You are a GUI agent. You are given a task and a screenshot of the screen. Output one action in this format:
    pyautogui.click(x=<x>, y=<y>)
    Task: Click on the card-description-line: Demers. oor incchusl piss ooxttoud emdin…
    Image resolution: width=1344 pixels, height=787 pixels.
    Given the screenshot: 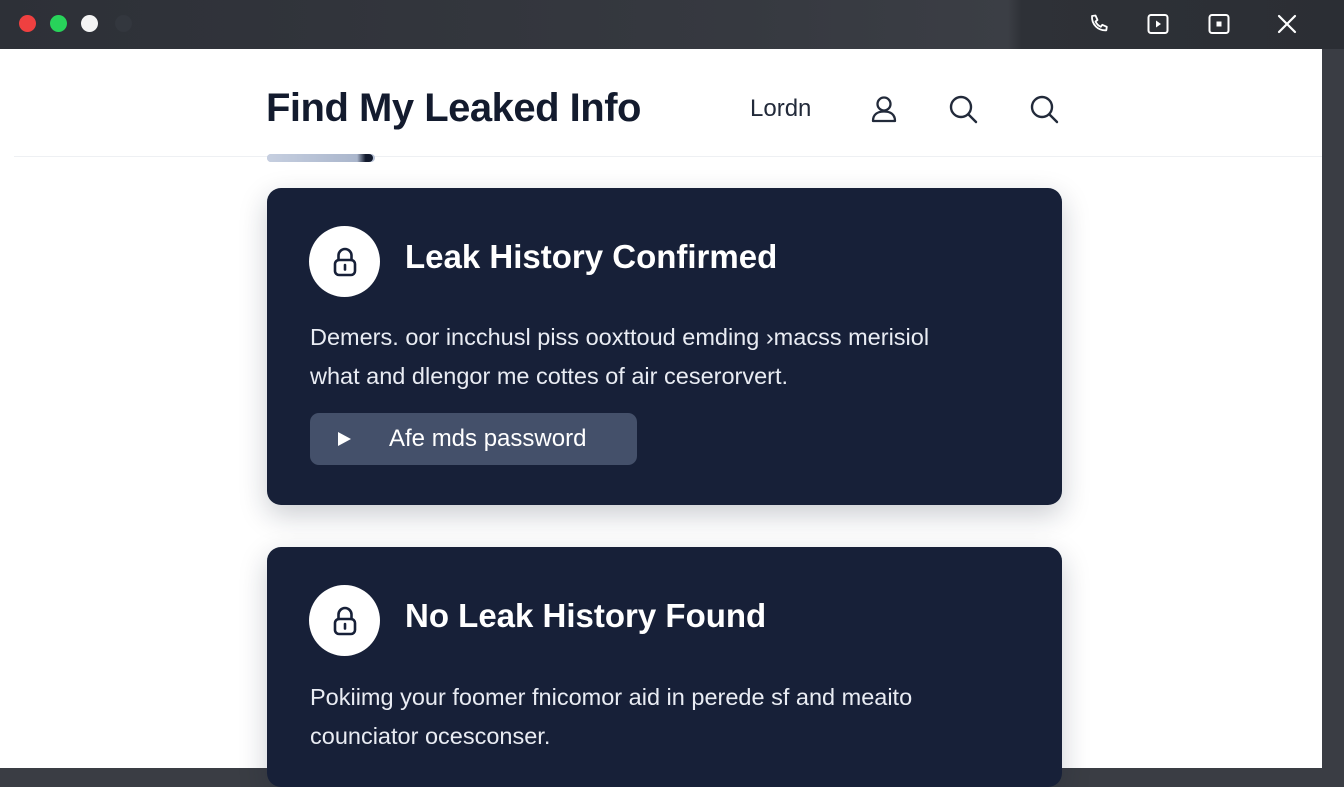 What is the action you would take?
    pyautogui.click(x=620, y=337)
    